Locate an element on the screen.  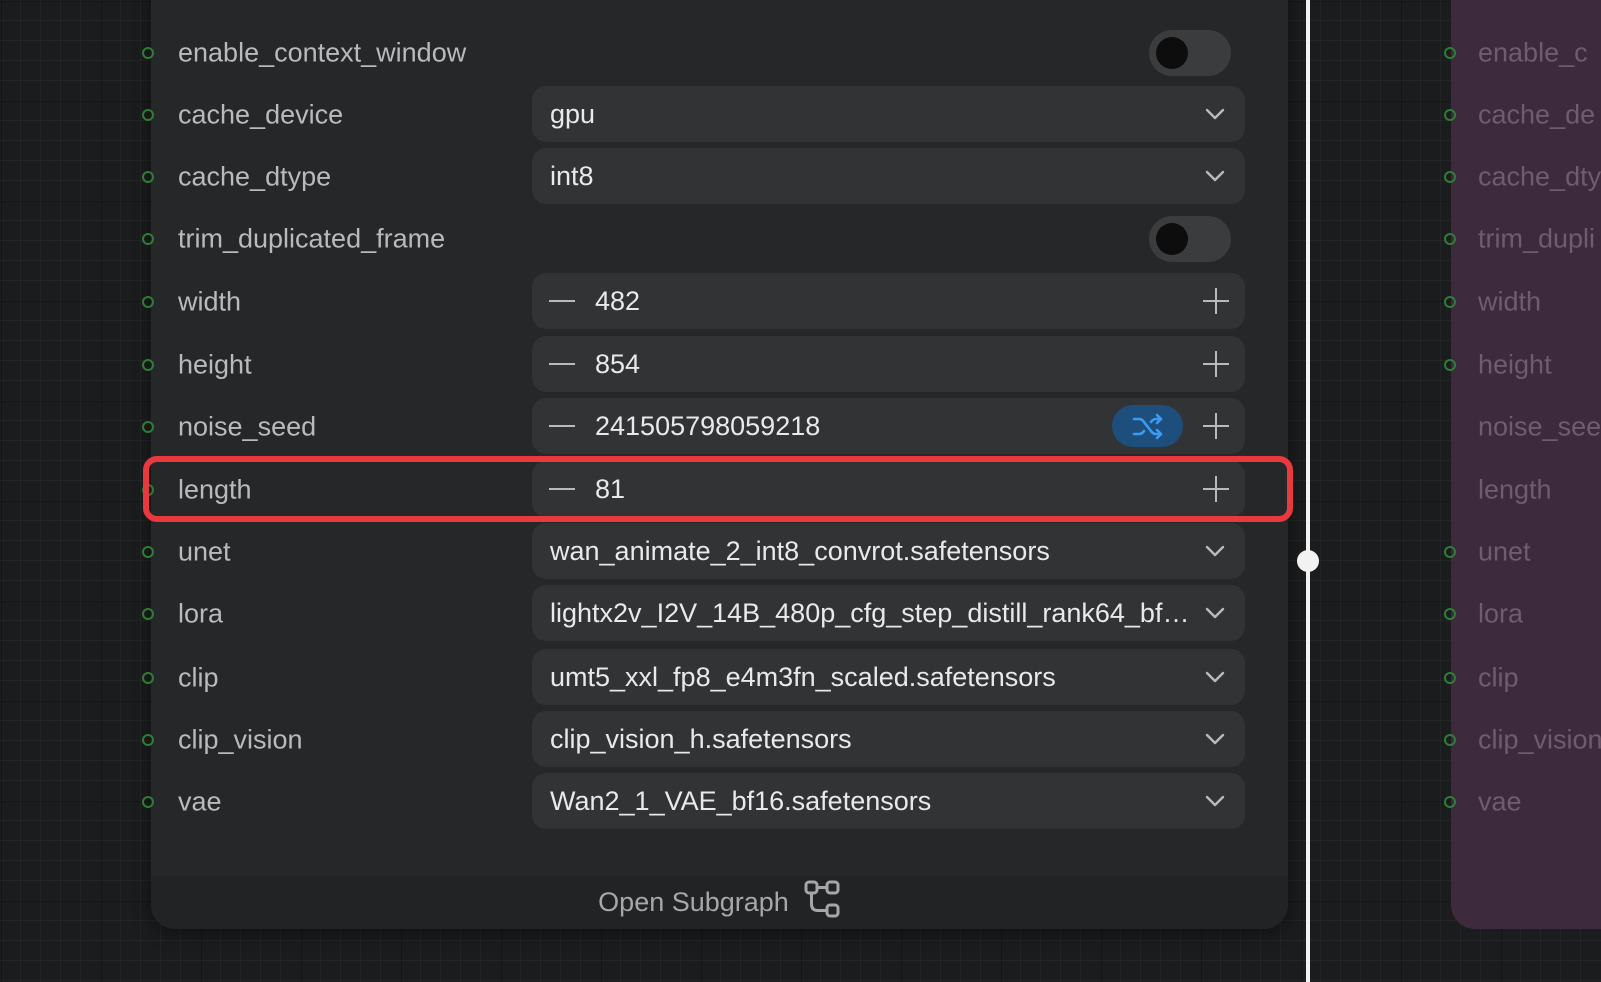
widget-label: cache_device is located at coordinates (261, 114).